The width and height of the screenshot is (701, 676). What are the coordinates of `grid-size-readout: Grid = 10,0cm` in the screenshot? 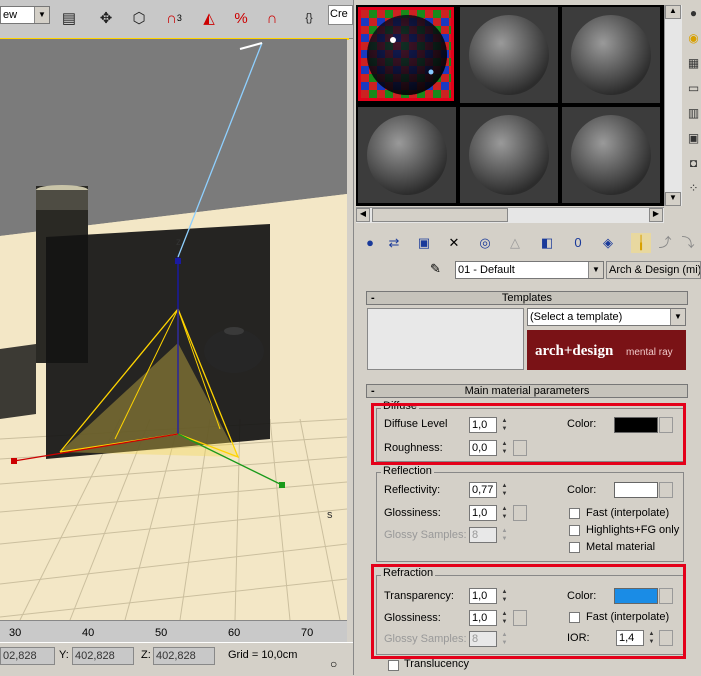 It's located at (263, 655).